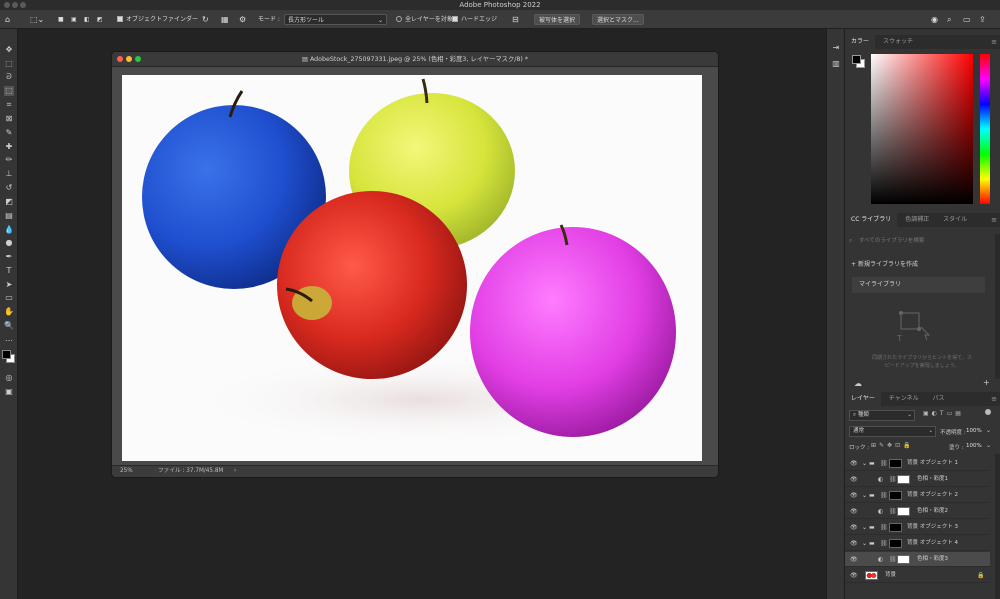 This screenshot has width=1000, height=599. I want to click on layer-row: 👁 ◐ ⛓ 色相・彩度3, so click(917, 559).